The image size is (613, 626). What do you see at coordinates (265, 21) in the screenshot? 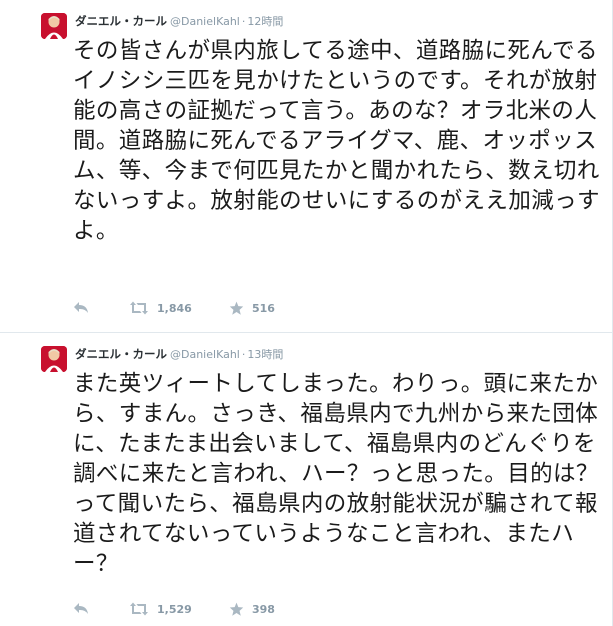
I see `timestamp: 12時間` at bounding box center [265, 21].